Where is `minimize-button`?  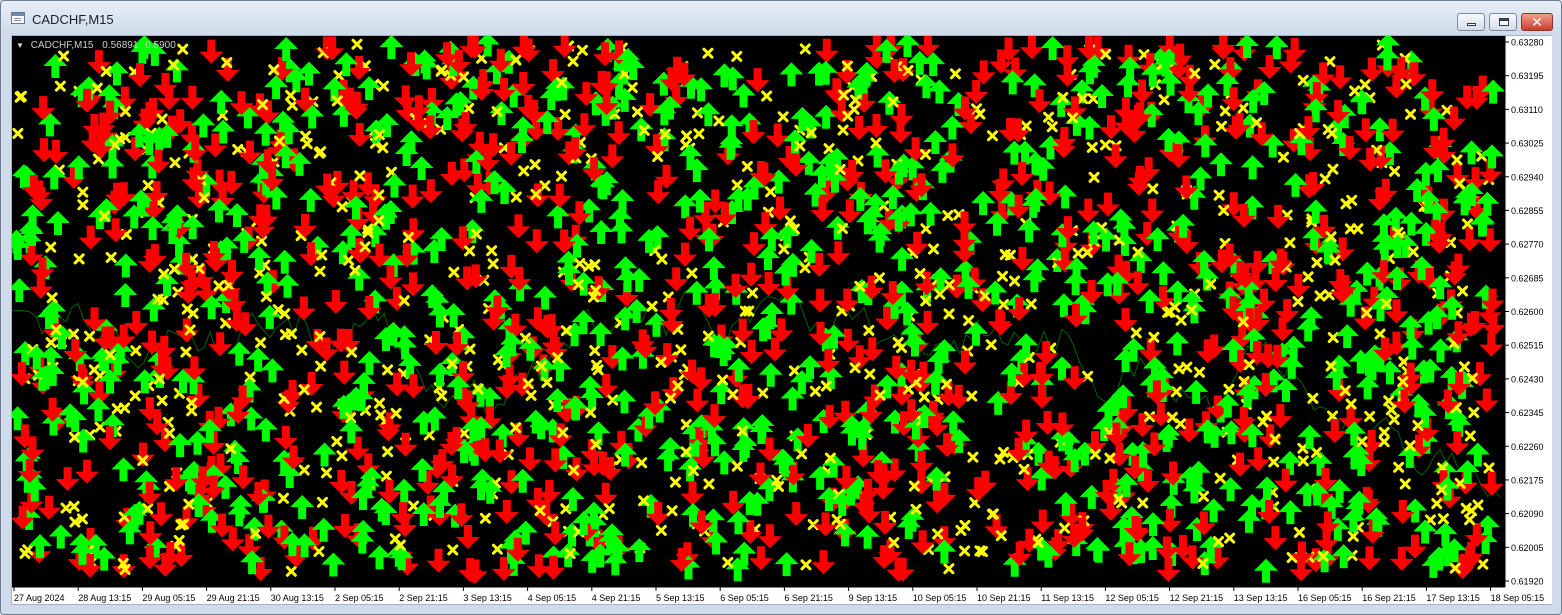
minimize-button is located at coordinates (1471, 22).